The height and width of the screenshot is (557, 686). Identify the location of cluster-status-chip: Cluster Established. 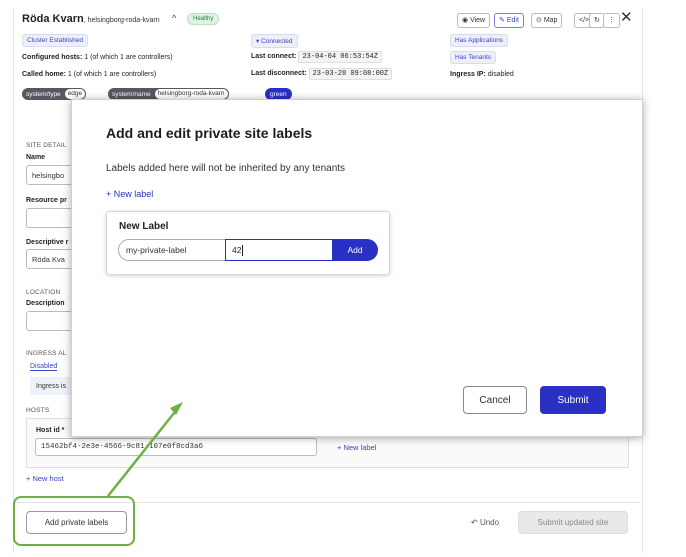
(55, 40).